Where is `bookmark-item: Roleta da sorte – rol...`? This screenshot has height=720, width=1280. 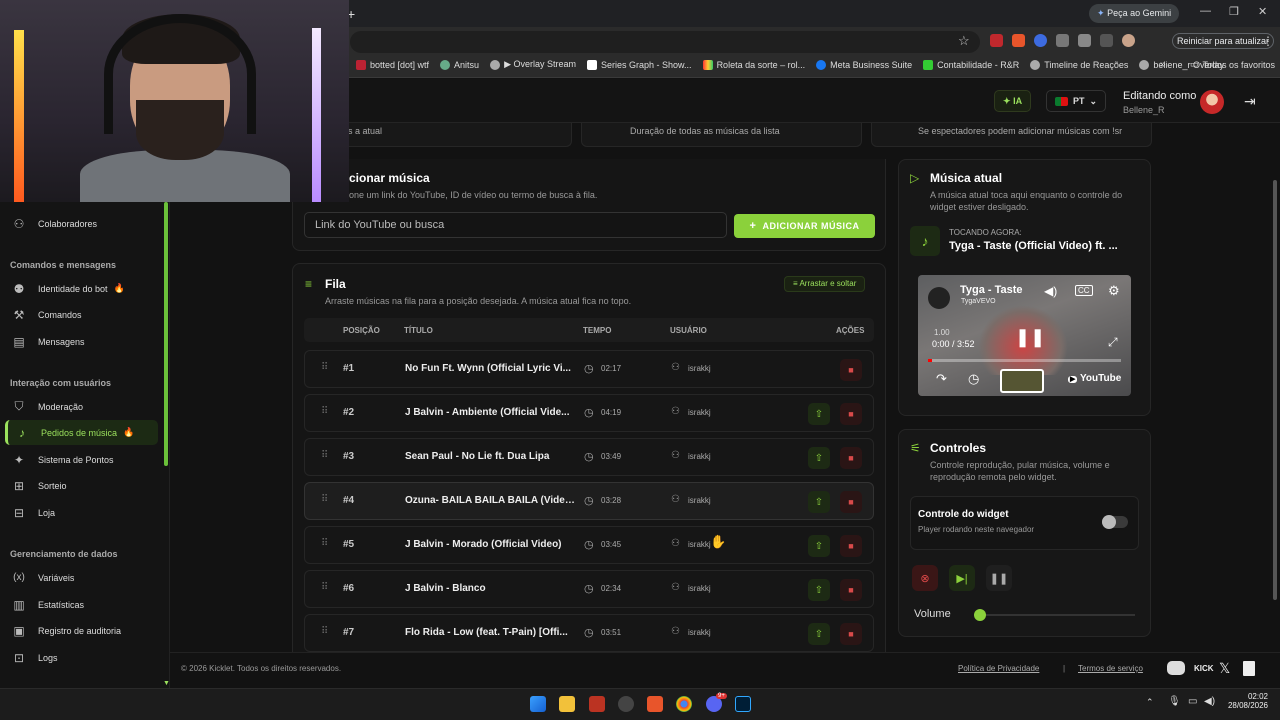
bookmark-item: Roleta da sorte – rol... is located at coordinates (753, 64).